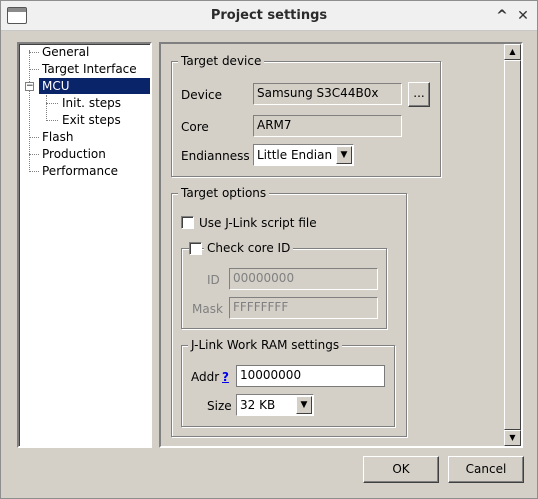  Describe the element at coordinates (29, 86) in the screenshot. I see `collapse-icon: −` at that location.